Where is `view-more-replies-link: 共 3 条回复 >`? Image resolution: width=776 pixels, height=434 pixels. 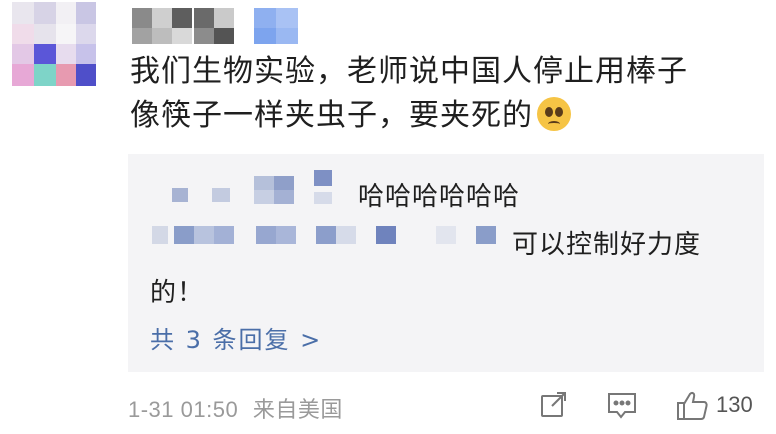 view-more-replies-link: 共 3 条回复 > is located at coordinates (236, 337).